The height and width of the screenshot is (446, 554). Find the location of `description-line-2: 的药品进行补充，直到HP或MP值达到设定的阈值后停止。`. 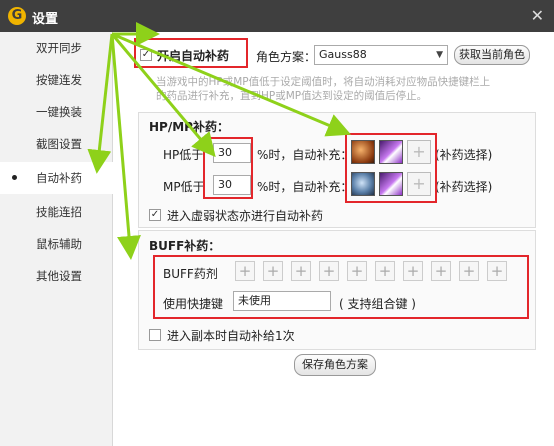

description-line-2: 的药品进行补充，直到HP或MP值达到设定的阈值后停止。 is located at coordinates (292, 96).